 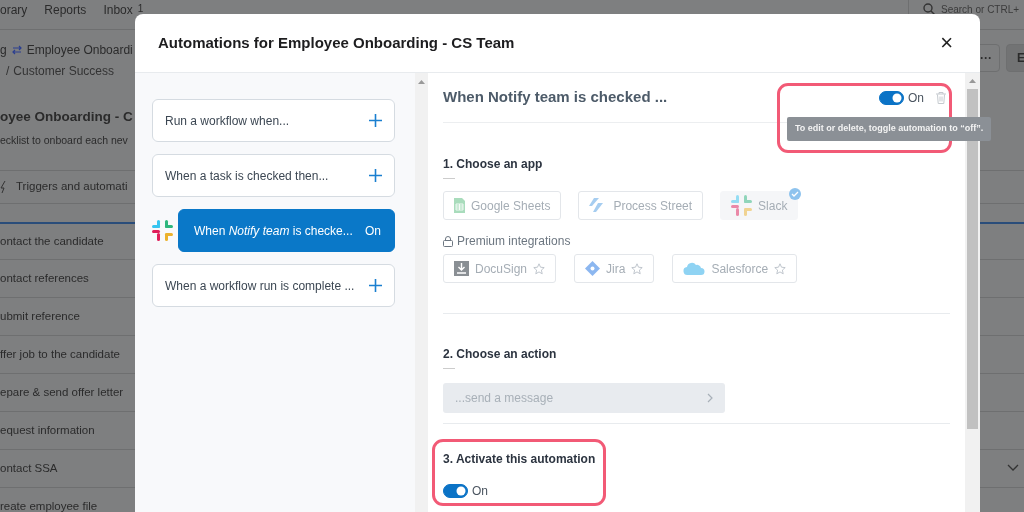 I want to click on inbox-count: 1, so click(x=140, y=9).